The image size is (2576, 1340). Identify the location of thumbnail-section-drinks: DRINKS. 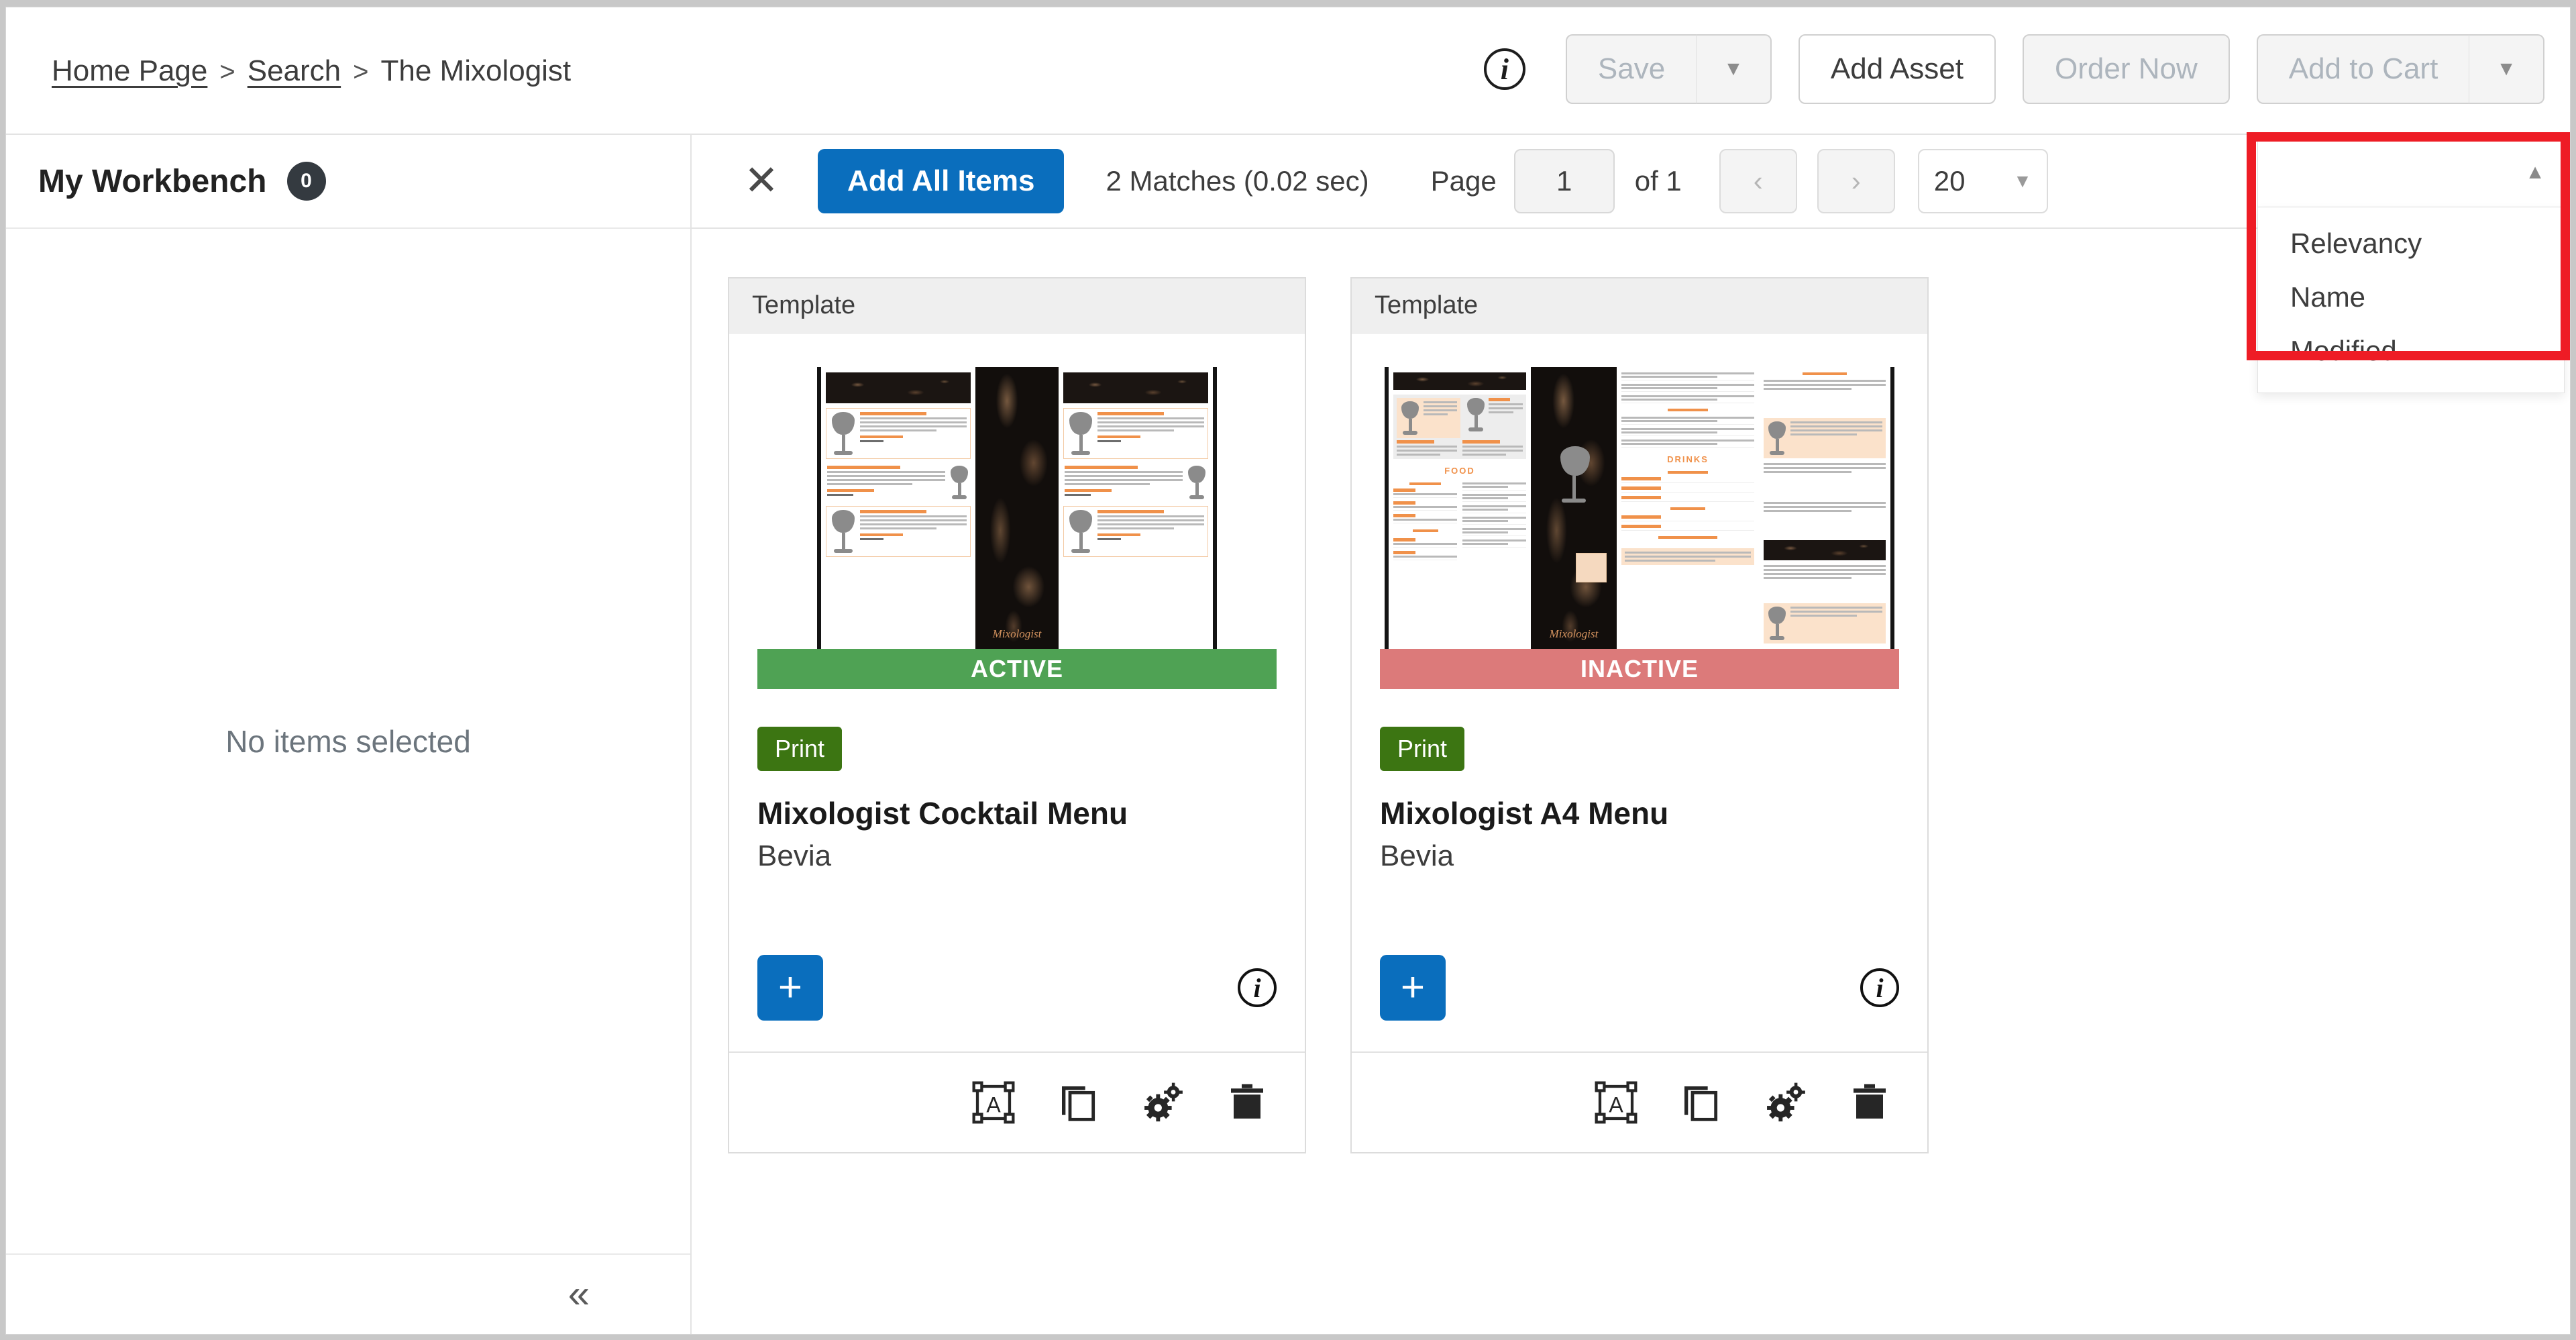
(1688, 459).